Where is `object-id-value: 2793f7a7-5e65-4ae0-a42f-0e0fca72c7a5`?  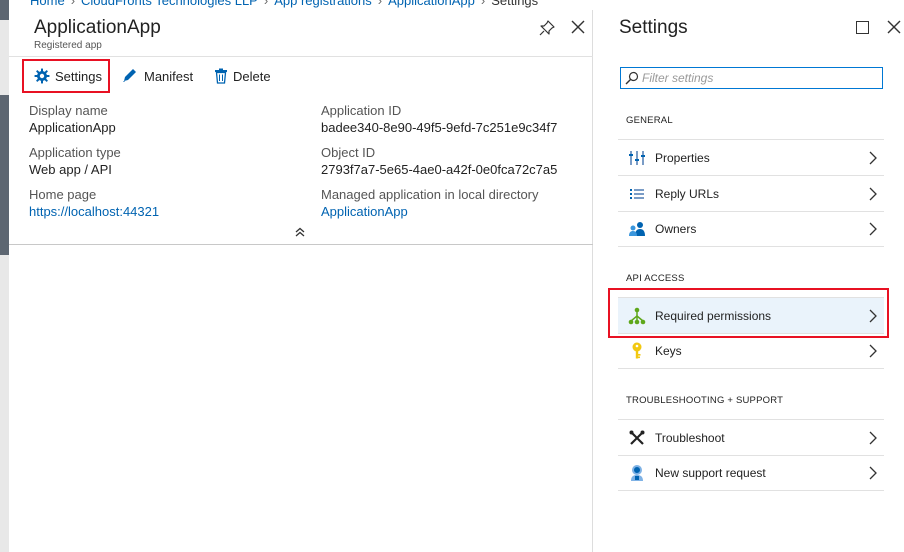
object-id-value: 2793f7a7-5e65-4ae0-a42f-0e0fca72c7a5 is located at coordinates (439, 169).